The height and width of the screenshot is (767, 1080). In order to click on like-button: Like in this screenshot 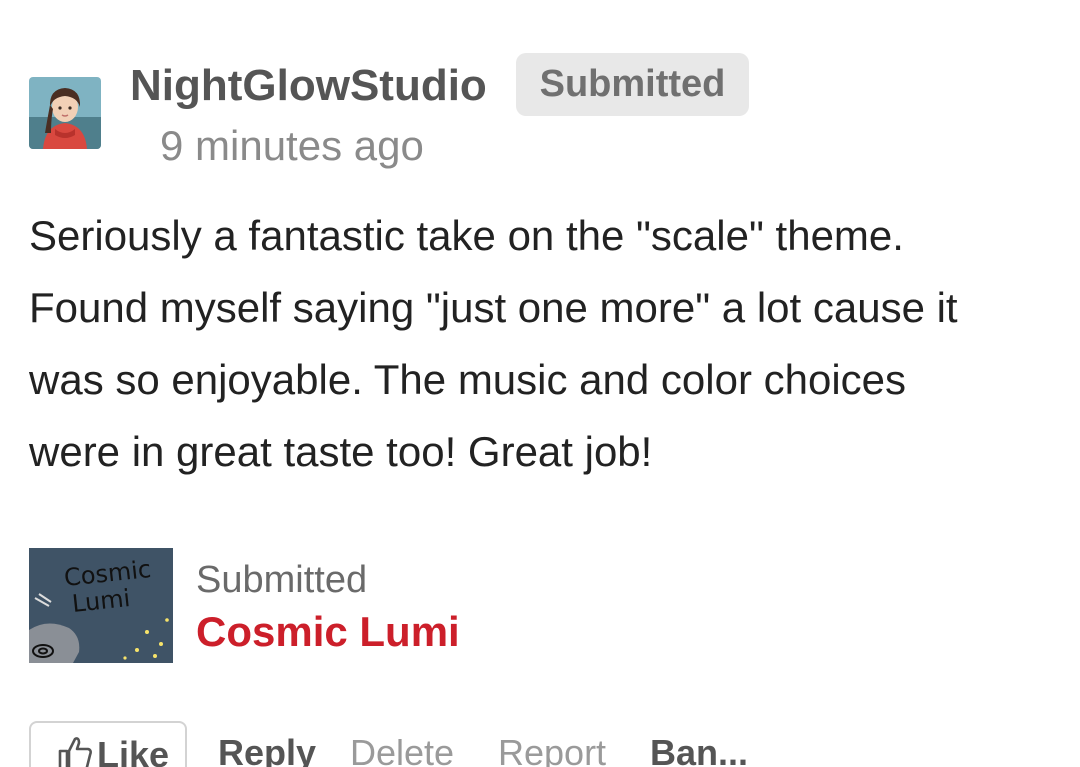, I will do `click(108, 744)`.